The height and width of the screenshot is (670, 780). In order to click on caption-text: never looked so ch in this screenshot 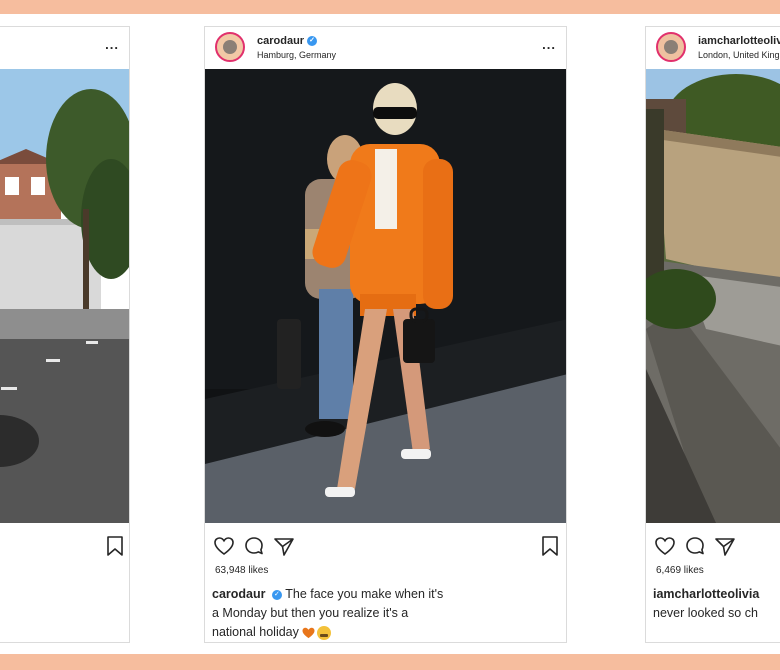, I will do `click(705, 613)`.